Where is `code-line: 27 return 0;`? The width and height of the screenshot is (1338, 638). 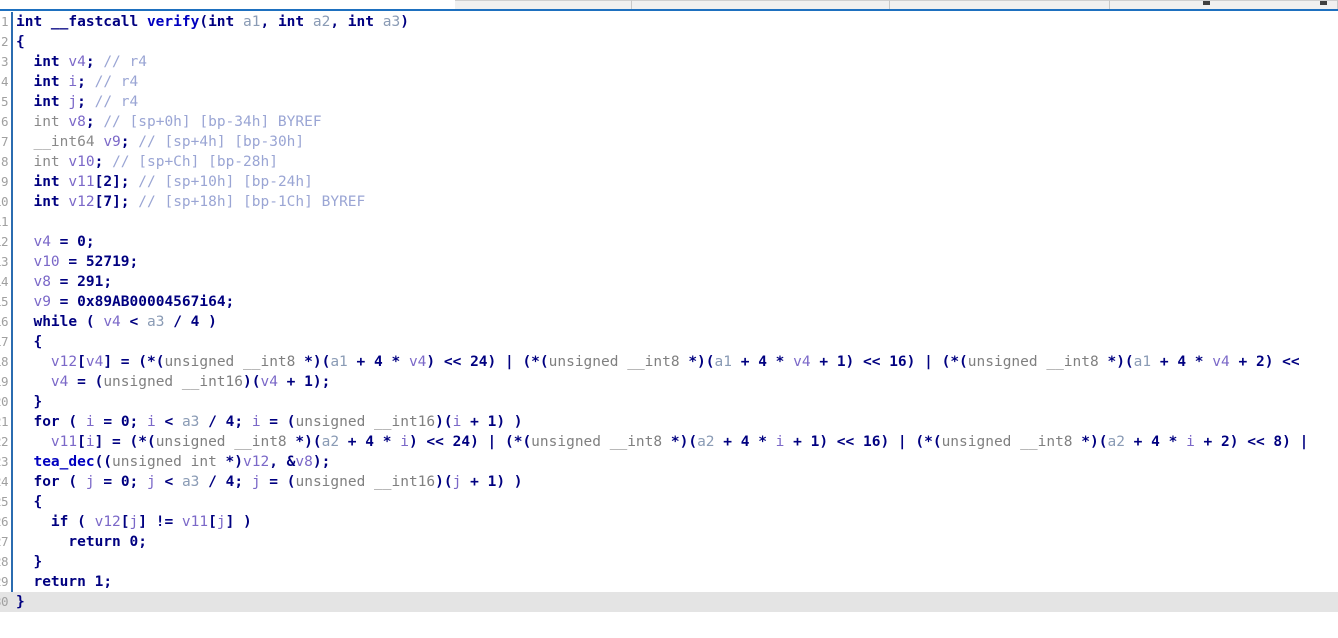
code-line: 27 return 0; is located at coordinates (669, 542).